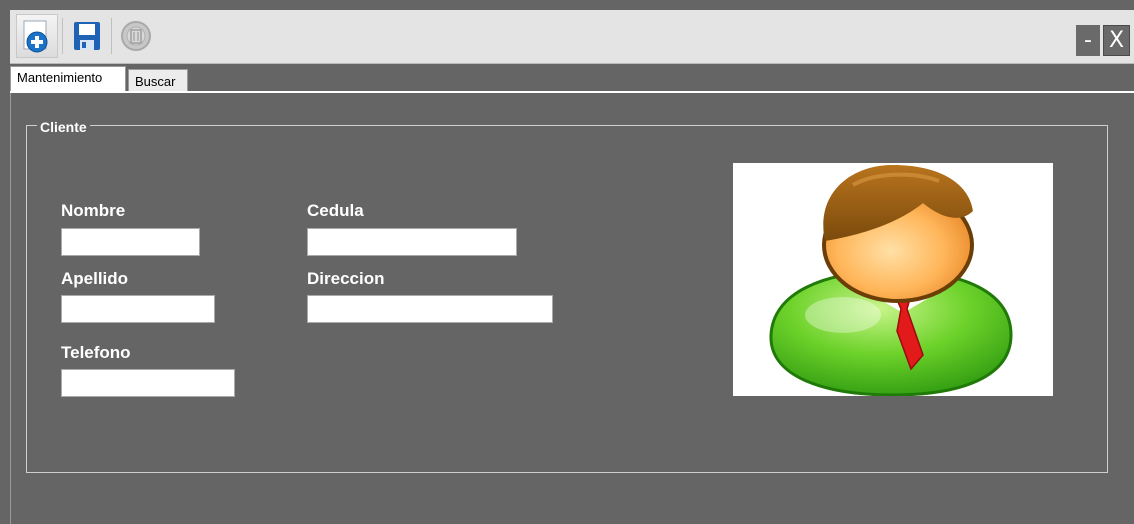 The image size is (1134, 524). I want to click on apellido-label: Apellido, so click(95, 278).